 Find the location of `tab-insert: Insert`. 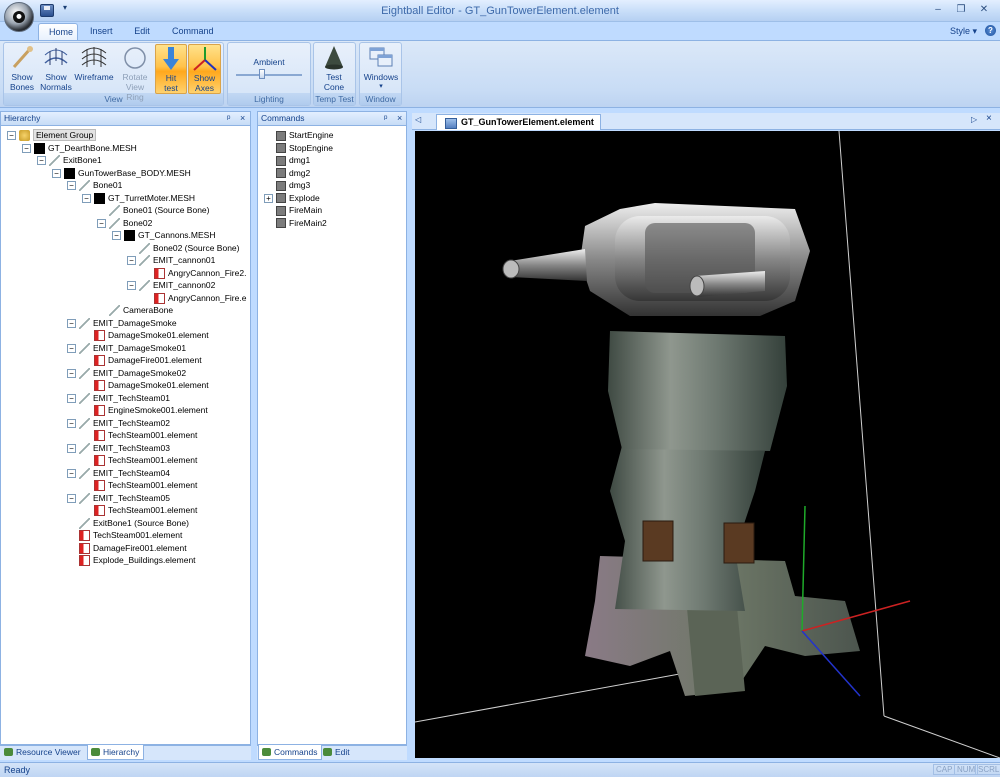

tab-insert: Insert is located at coordinates (101, 31).